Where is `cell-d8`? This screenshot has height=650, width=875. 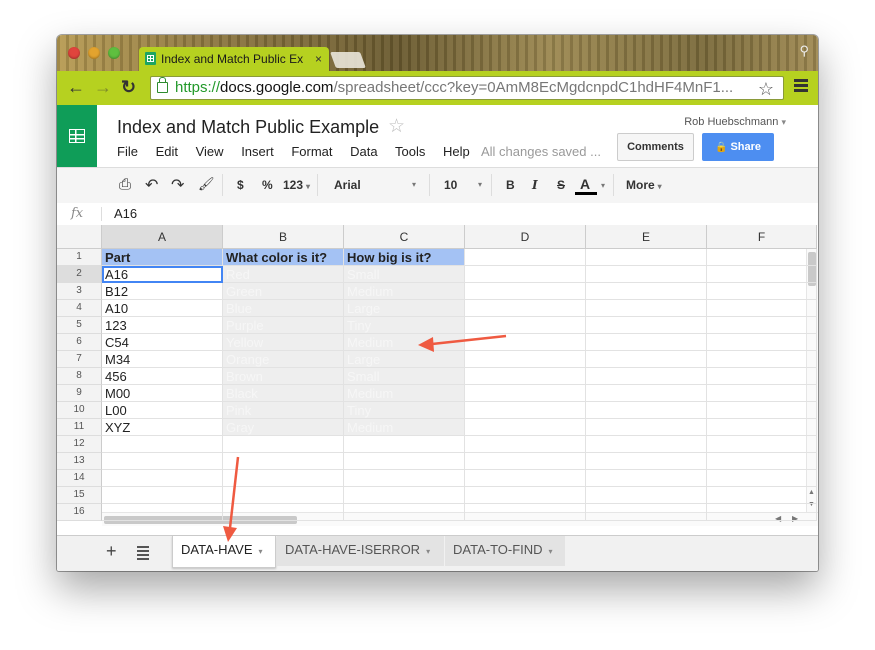
cell-d8 is located at coordinates (525, 376).